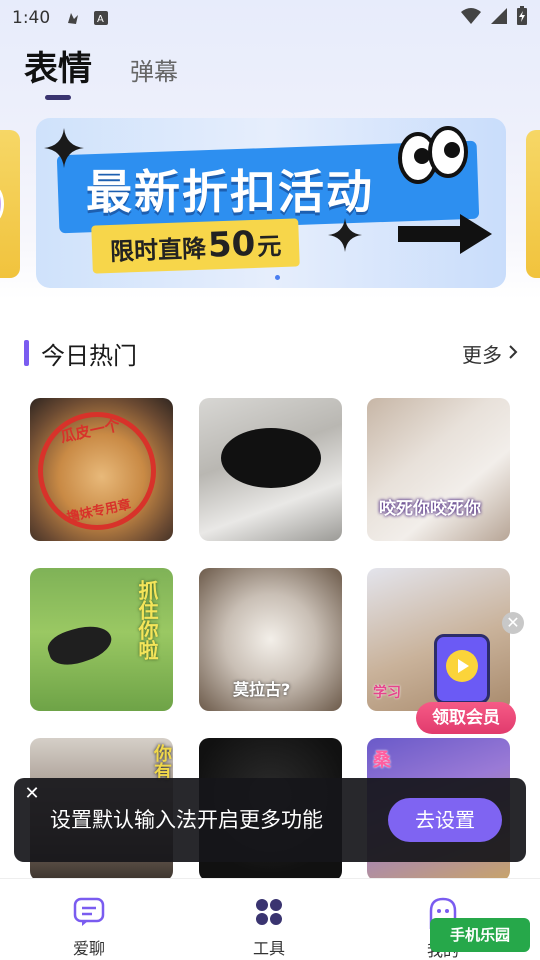  I want to click on nav-item-chat: 爱聊, so click(89, 928).